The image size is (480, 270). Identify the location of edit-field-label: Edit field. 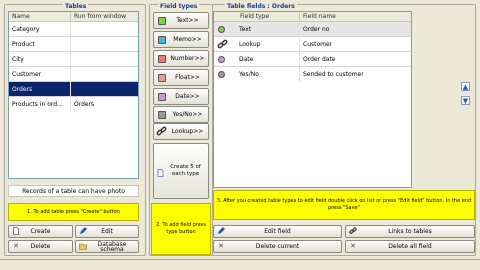
(277, 231).